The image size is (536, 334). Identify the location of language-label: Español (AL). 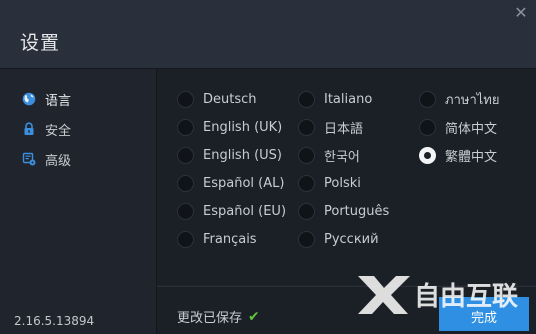
(244, 183).